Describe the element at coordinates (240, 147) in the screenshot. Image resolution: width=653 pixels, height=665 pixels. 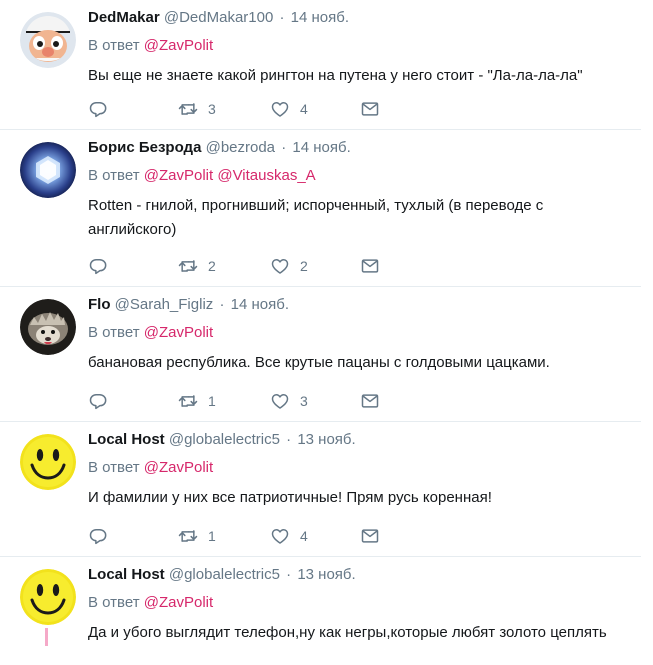
I see `author-handle: @bezroda` at that location.